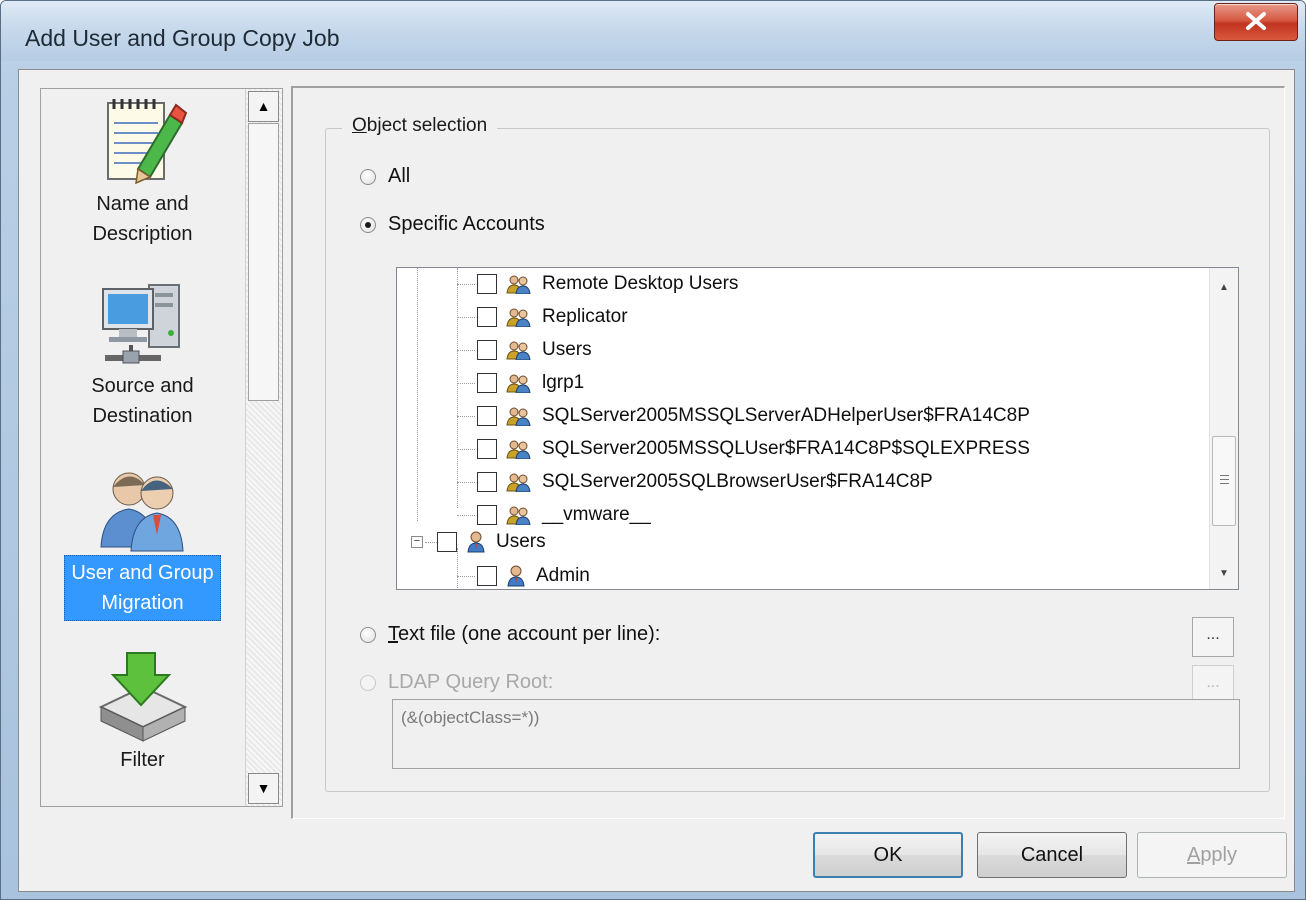  I want to click on radio-specific-accounts-label: Specific Accounts, so click(466, 224).